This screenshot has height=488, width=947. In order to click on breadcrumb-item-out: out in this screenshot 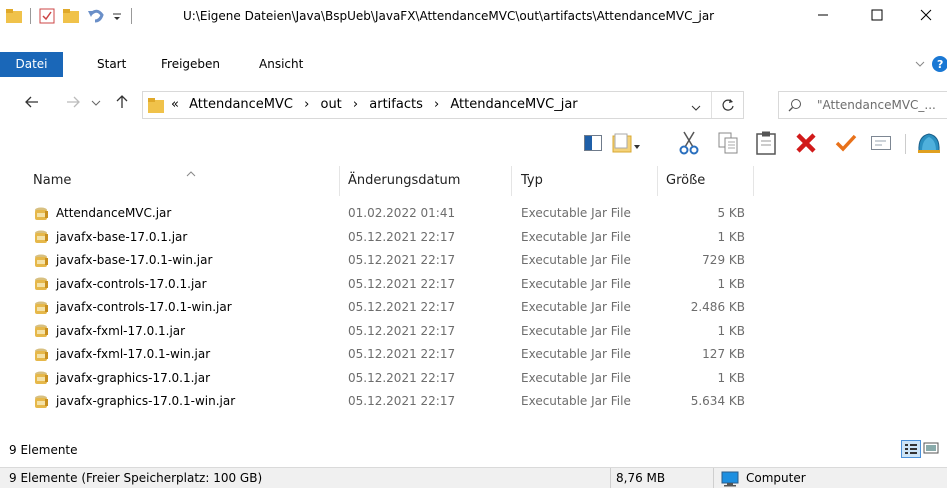, I will do `click(330, 104)`.